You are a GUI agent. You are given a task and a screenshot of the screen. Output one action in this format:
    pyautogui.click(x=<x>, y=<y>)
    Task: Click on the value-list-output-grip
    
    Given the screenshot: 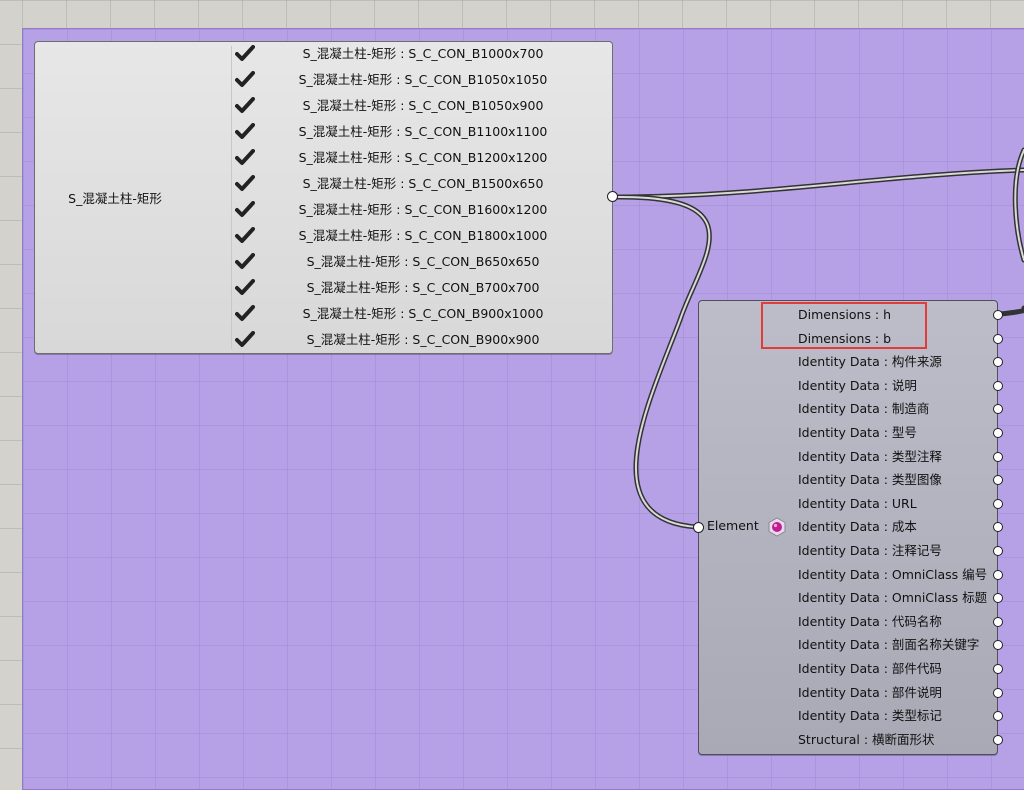 What is the action you would take?
    pyautogui.click(x=612, y=196)
    